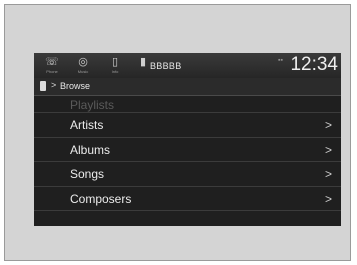 The height and width of the screenshot is (265, 357). Describe the element at coordinates (83, 66) in the screenshot. I see `music-icon: ◎ Music` at that location.